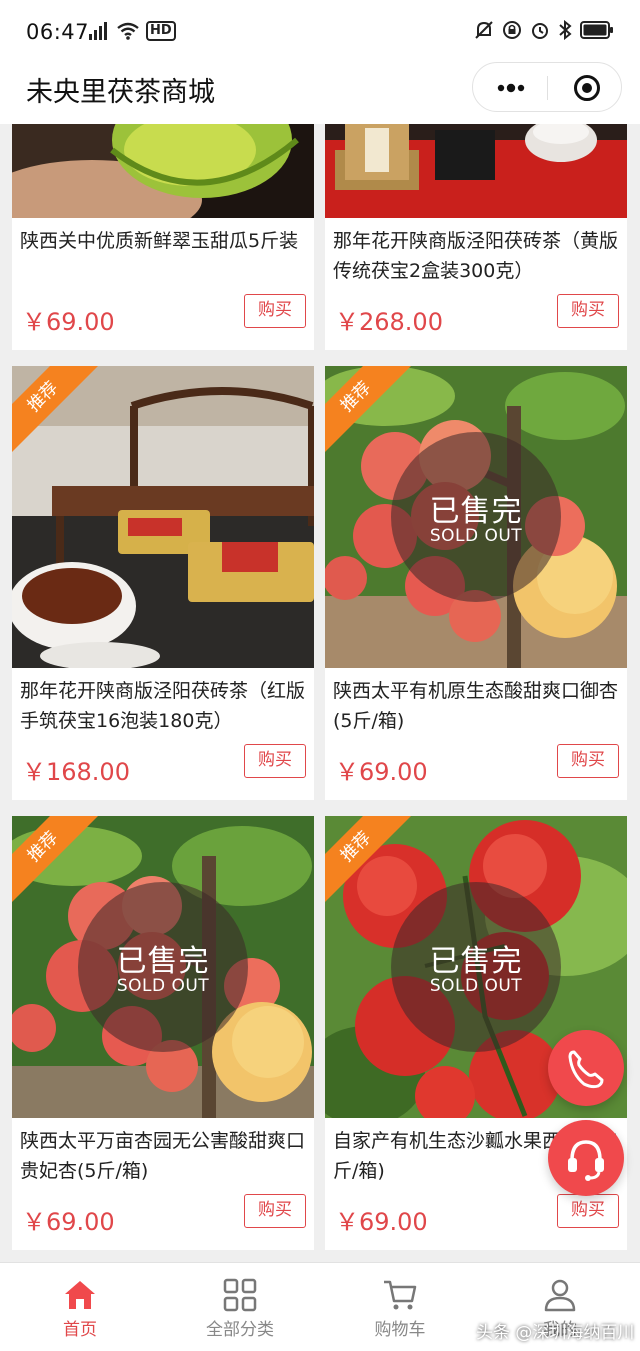 The height and width of the screenshot is (1351, 640). Describe the element at coordinates (400, 1330) in the screenshot. I see `tab-label: 购物车` at that location.